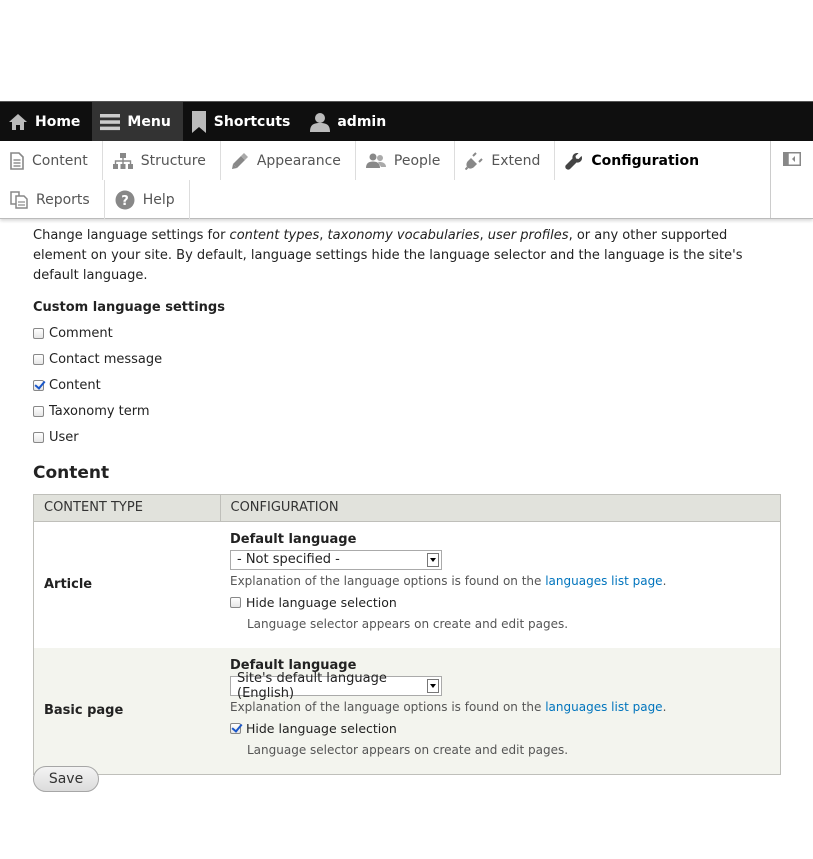  I want to click on toolbar-menu: Menu, so click(137, 121).